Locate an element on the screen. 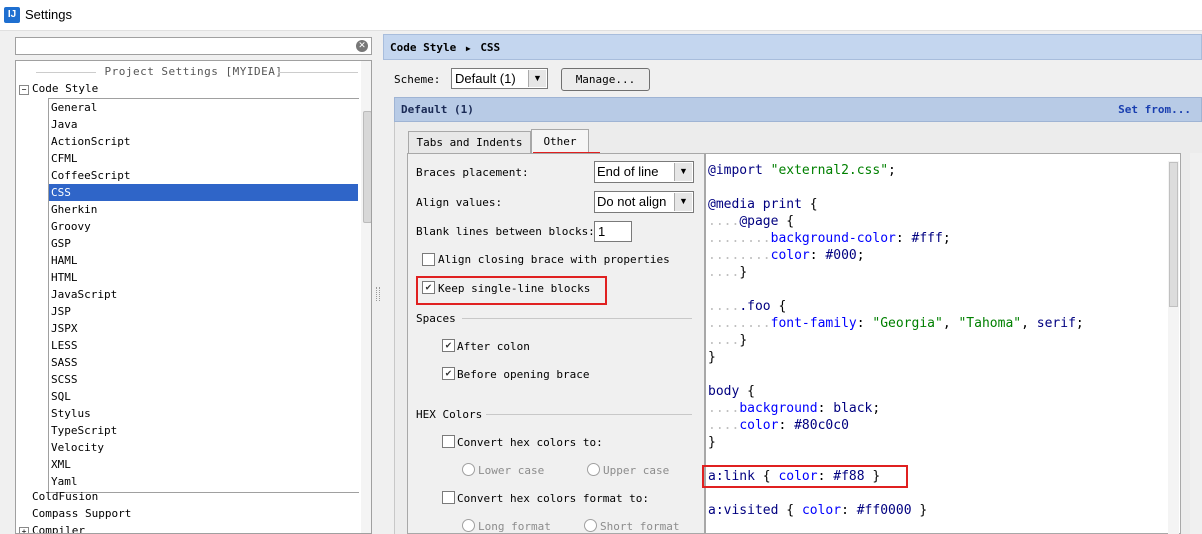 Image resolution: width=1202 pixels, height=534 pixels. upper-case-label: Upper case is located at coordinates (636, 470).